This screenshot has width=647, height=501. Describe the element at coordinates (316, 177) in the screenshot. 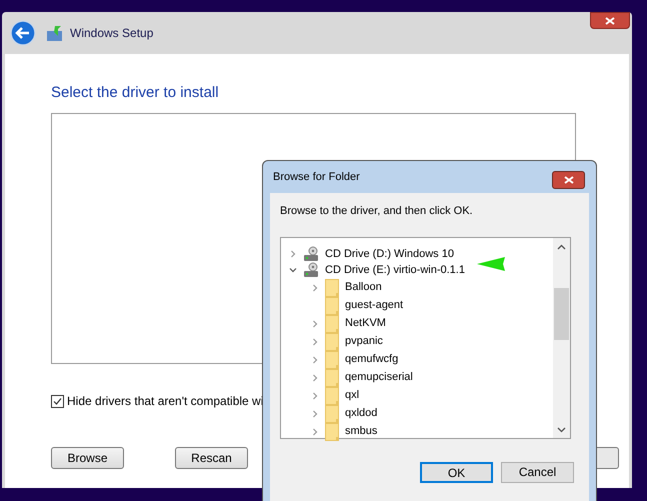

I see `dialog-title: Browse for Folder` at that location.